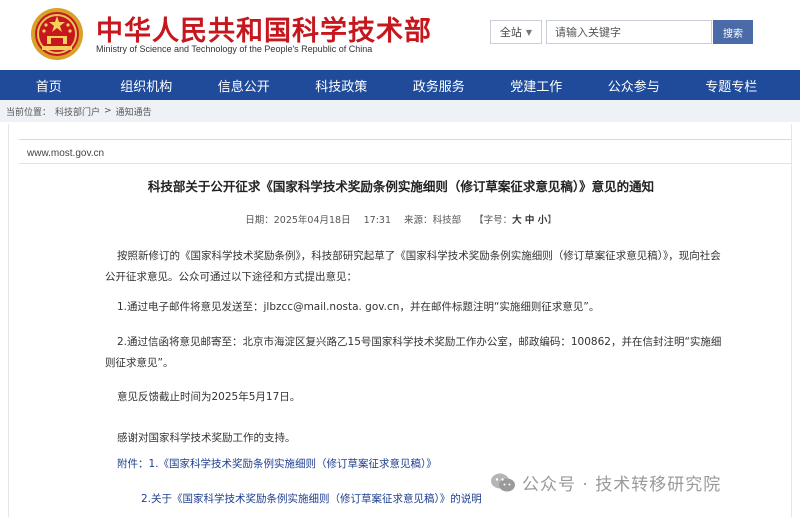  I want to click on nav-item-topics: 专题专栏, so click(732, 85).